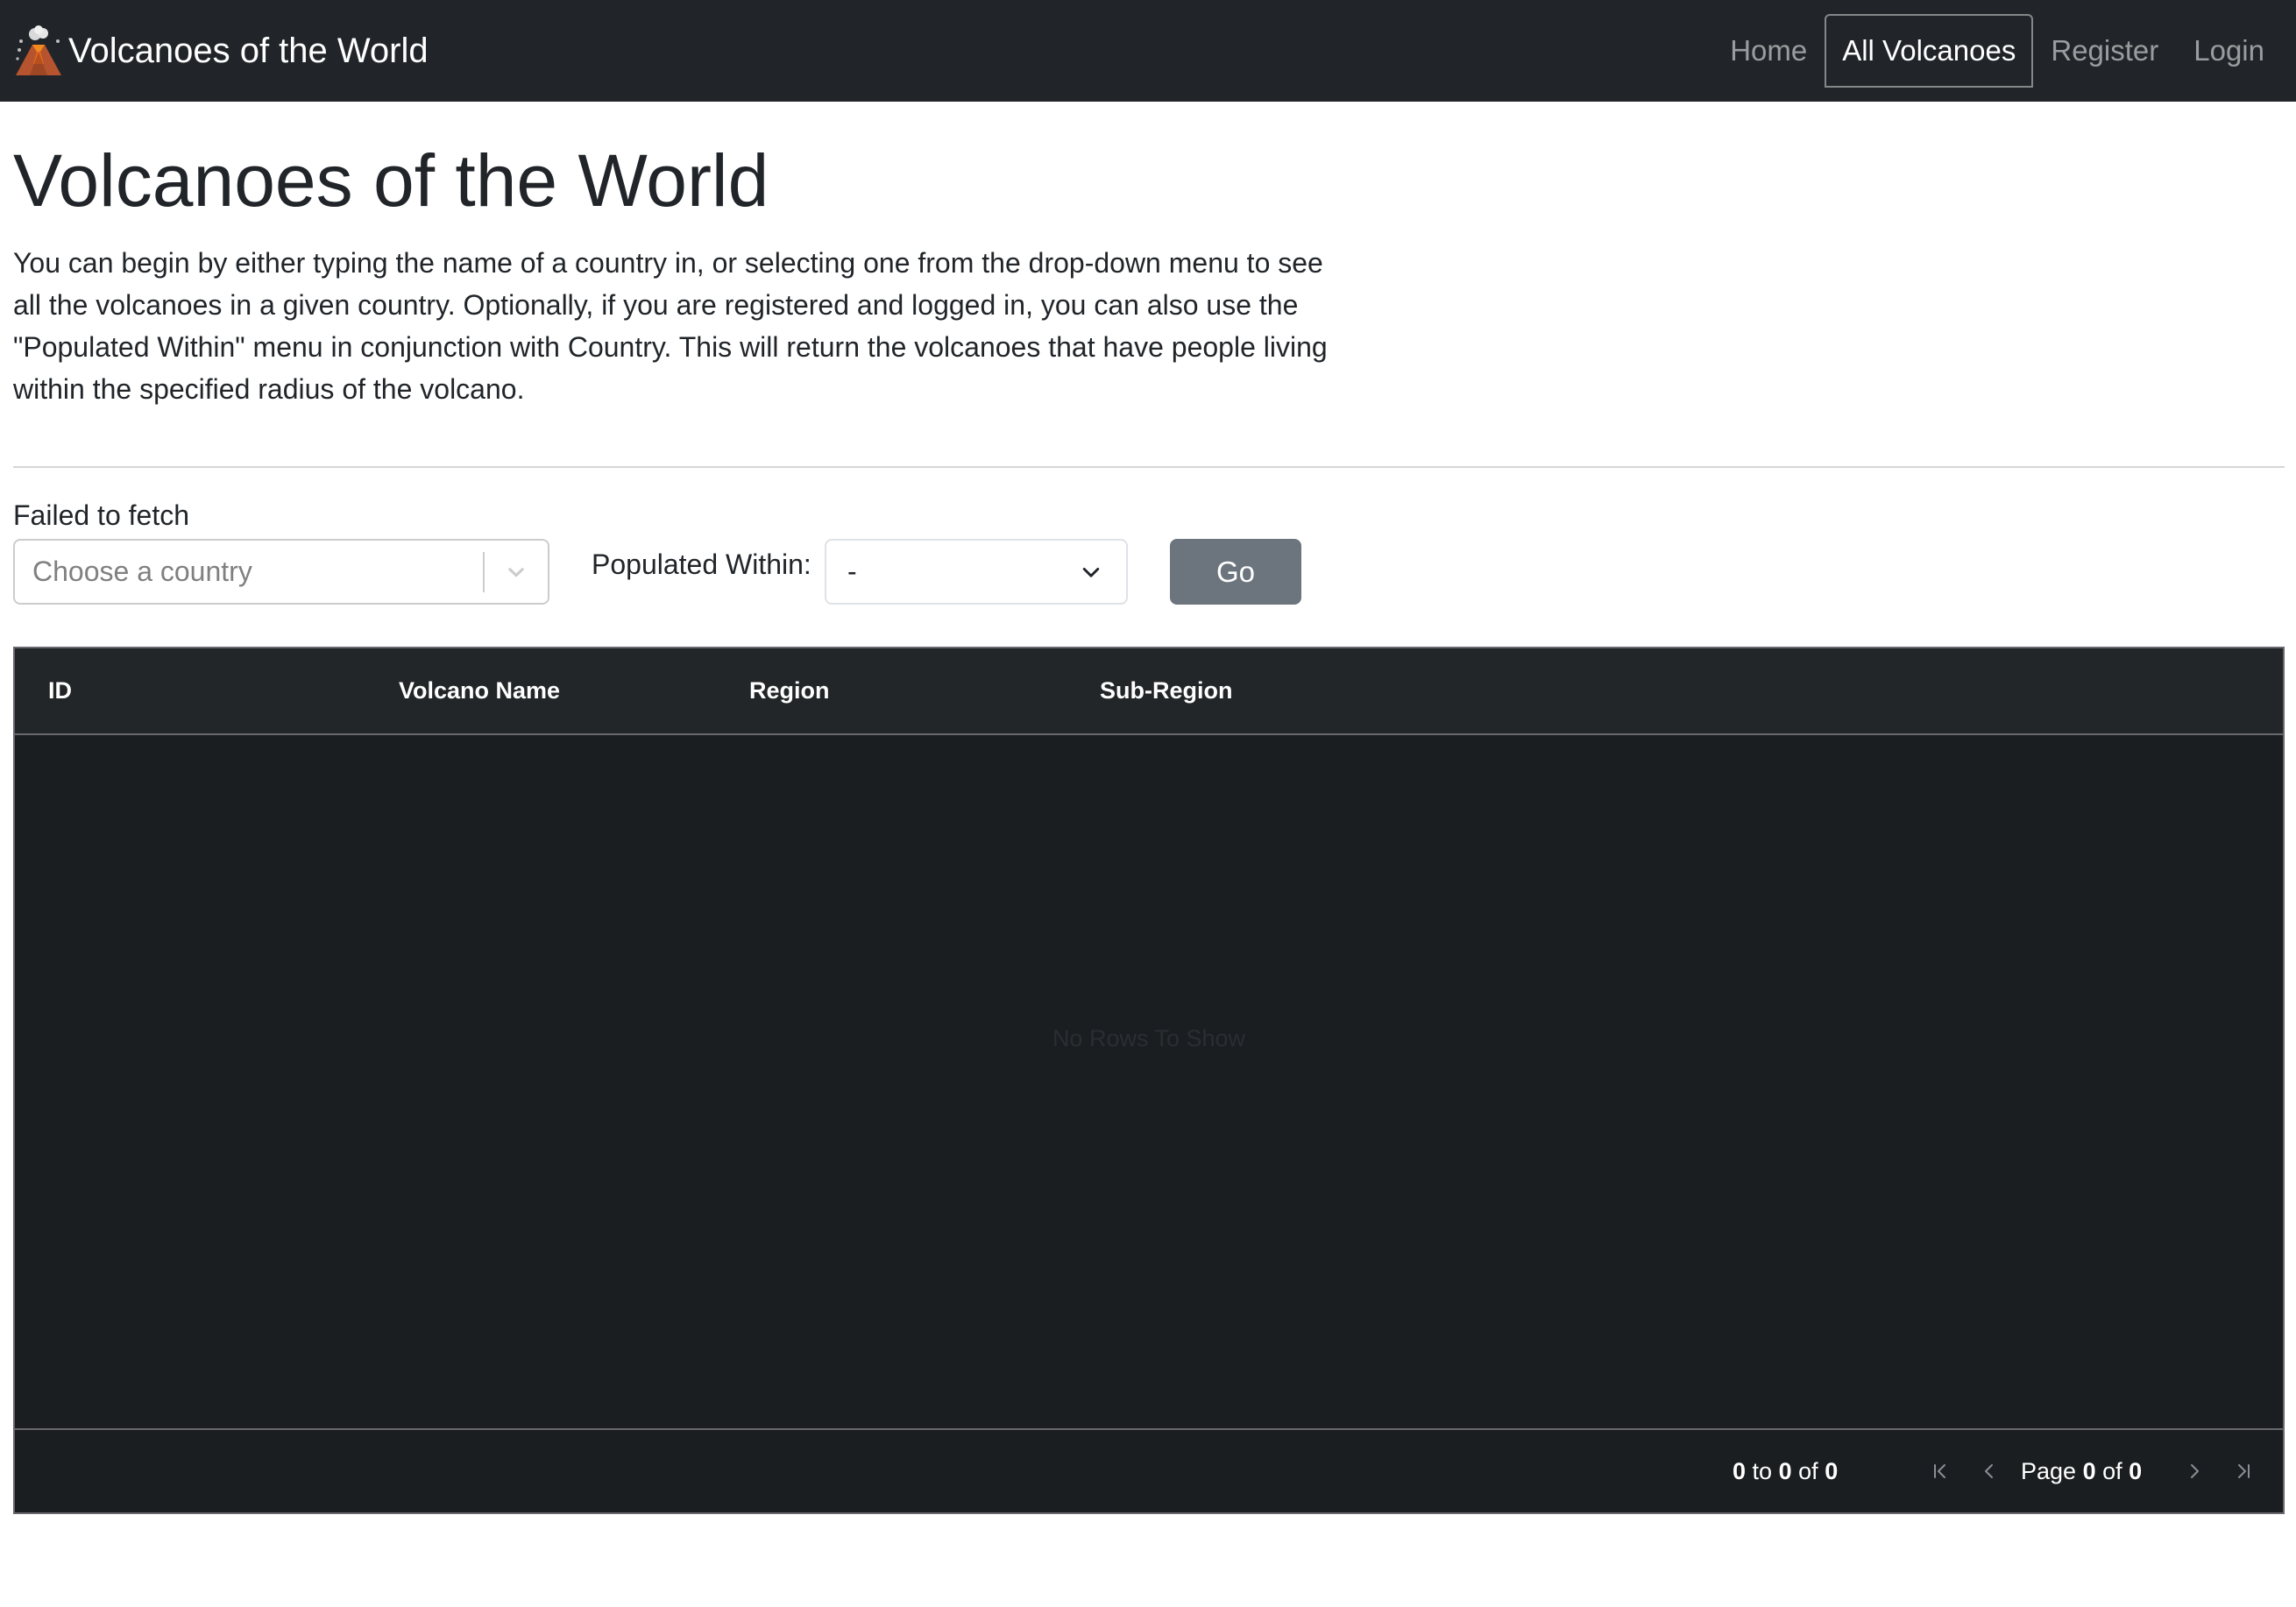 Image resolution: width=2296 pixels, height=1607 pixels. I want to click on page-current: 0, so click(2089, 1470).